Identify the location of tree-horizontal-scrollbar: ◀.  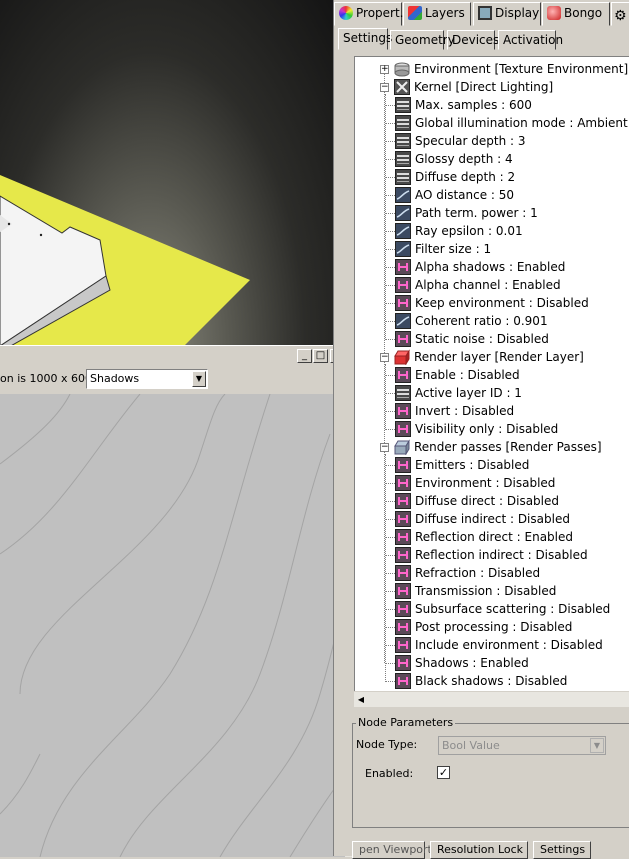
(491, 699).